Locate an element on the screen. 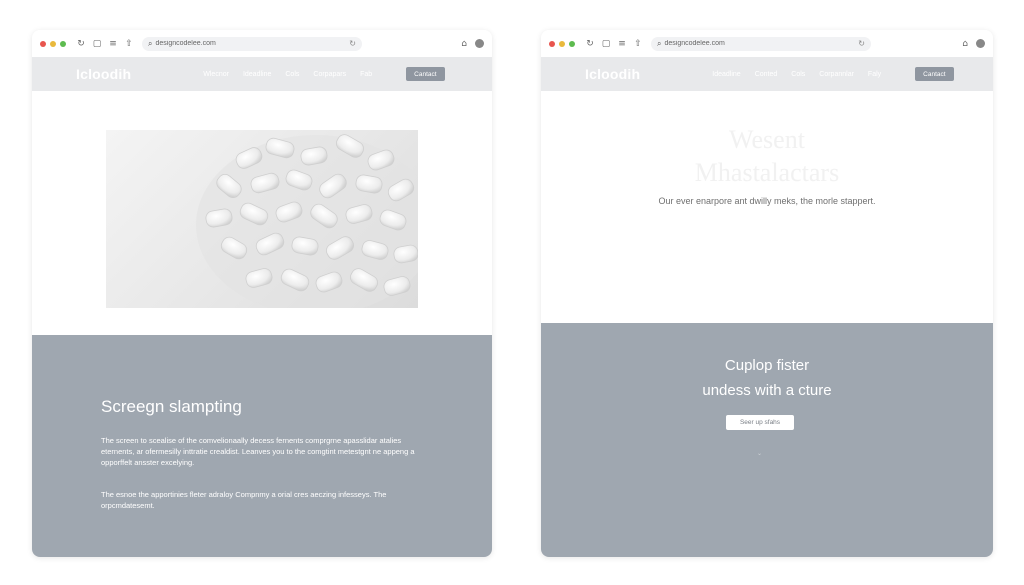 The width and height of the screenshot is (1024, 585). signup-heading-line-2: undess with a cture is located at coordinates (767, 390).